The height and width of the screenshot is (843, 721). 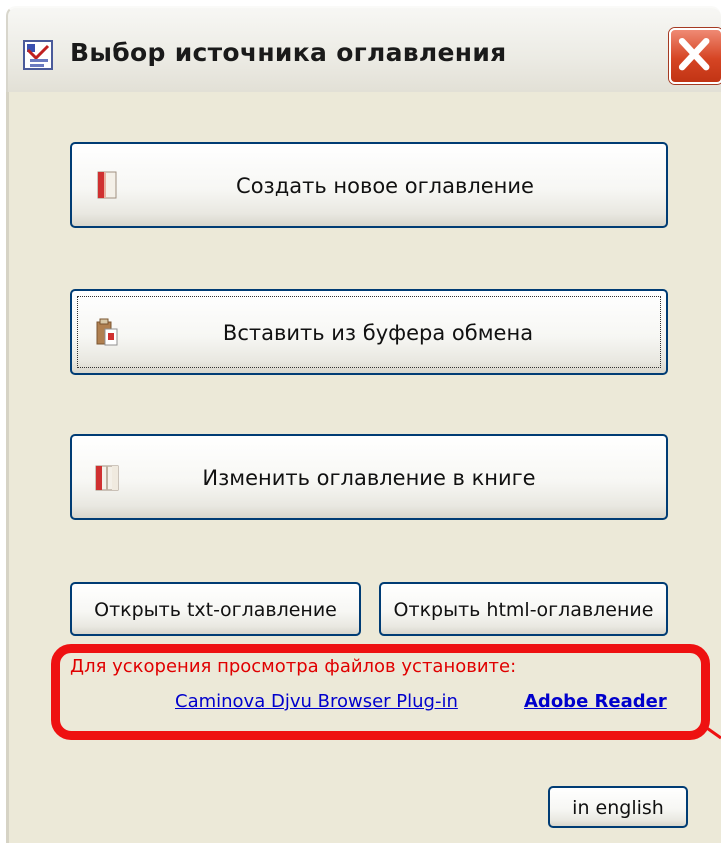 I want to click on paste-toc-button: Вставить из буфера обмена, so click(x=369, y=332).